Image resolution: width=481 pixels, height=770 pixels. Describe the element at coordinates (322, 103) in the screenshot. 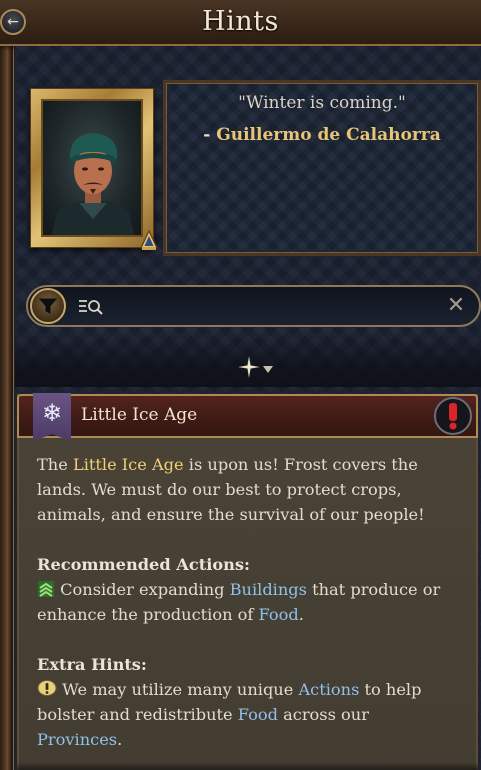

I see `quote-text: "Winter is coming."` at that location.